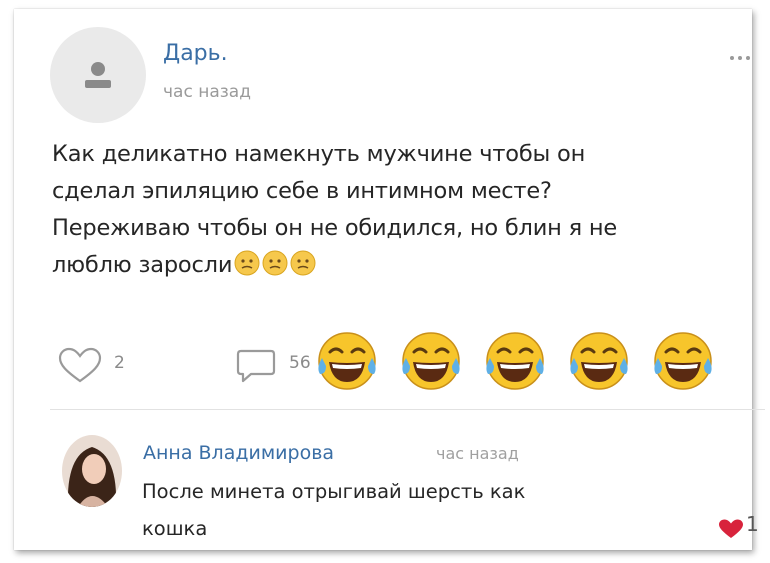  I want to click on commenter-avatar, so click(92, 471).